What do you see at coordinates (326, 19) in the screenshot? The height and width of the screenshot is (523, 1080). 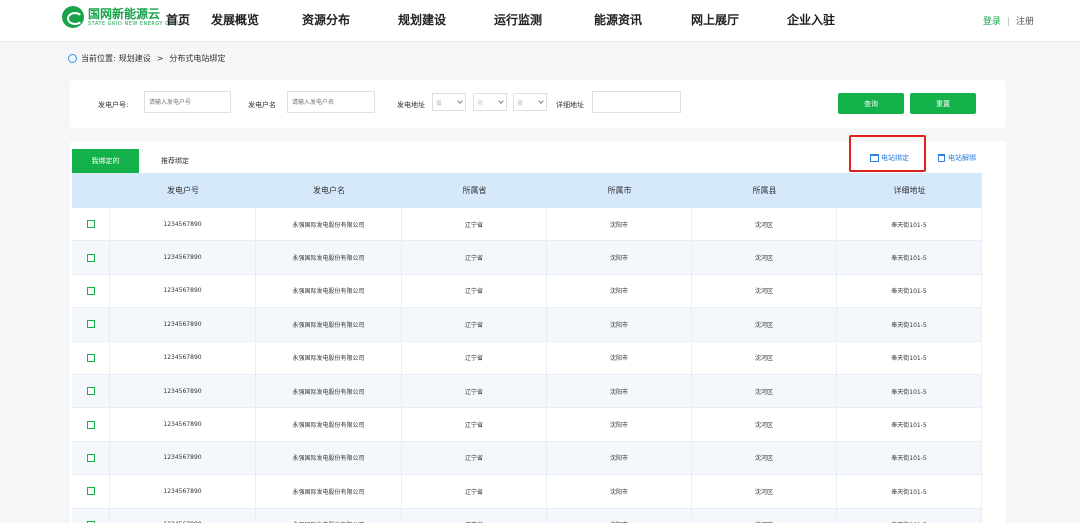 I see `nav-resources: 资源分布` at bounding box center [326, 19].